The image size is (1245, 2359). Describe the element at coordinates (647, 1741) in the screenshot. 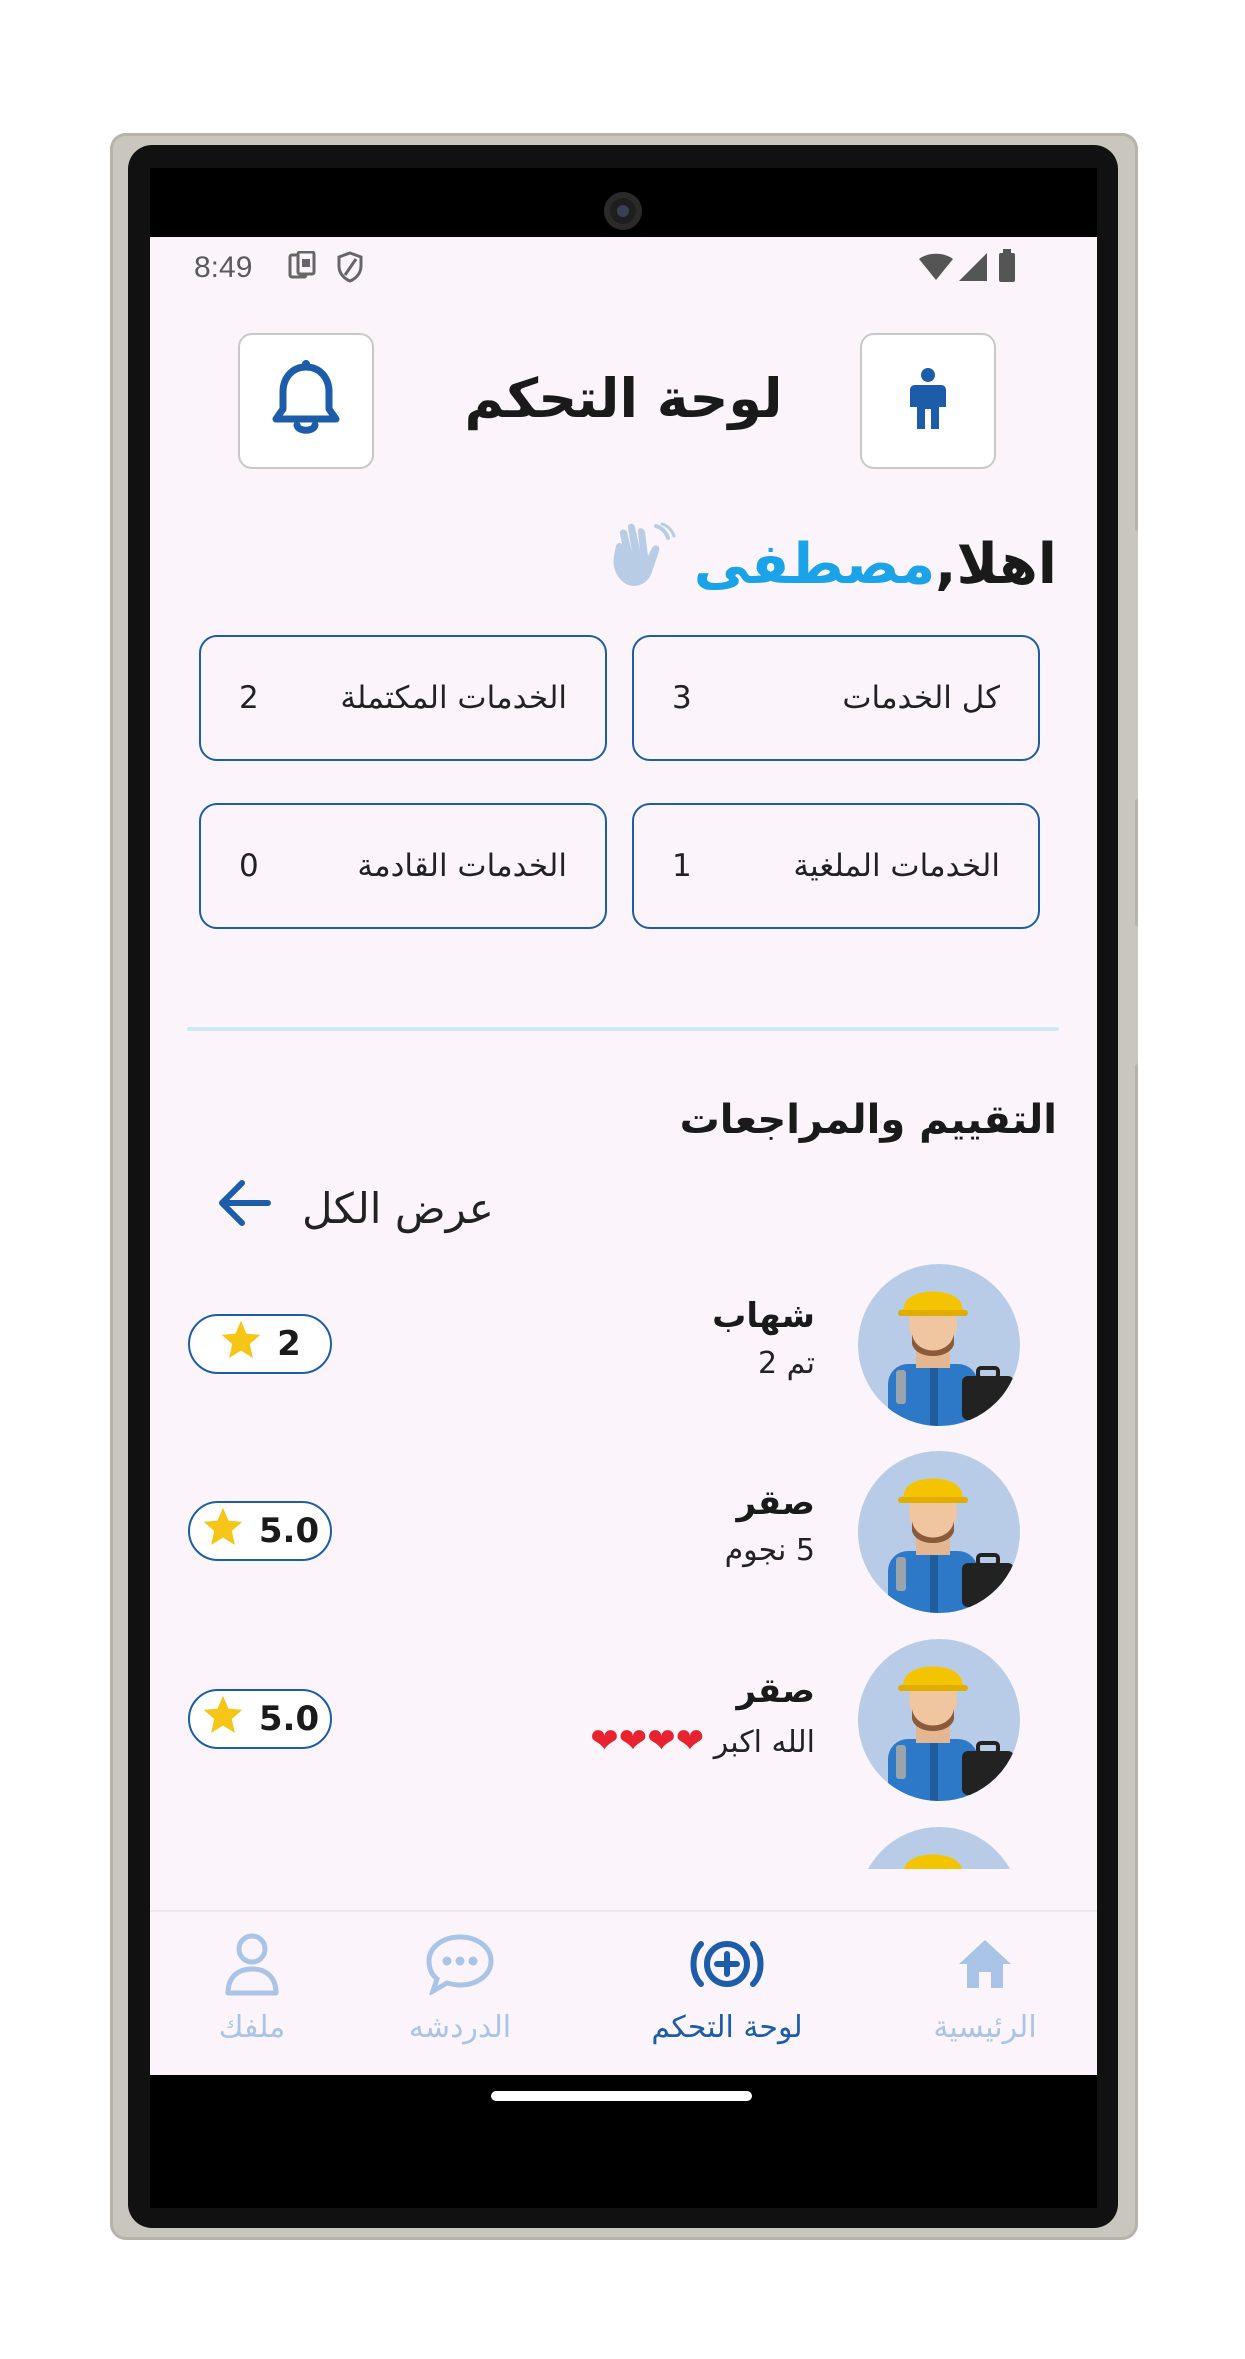

I see `hearts-emoji: ❤❤❤❤` at that location.